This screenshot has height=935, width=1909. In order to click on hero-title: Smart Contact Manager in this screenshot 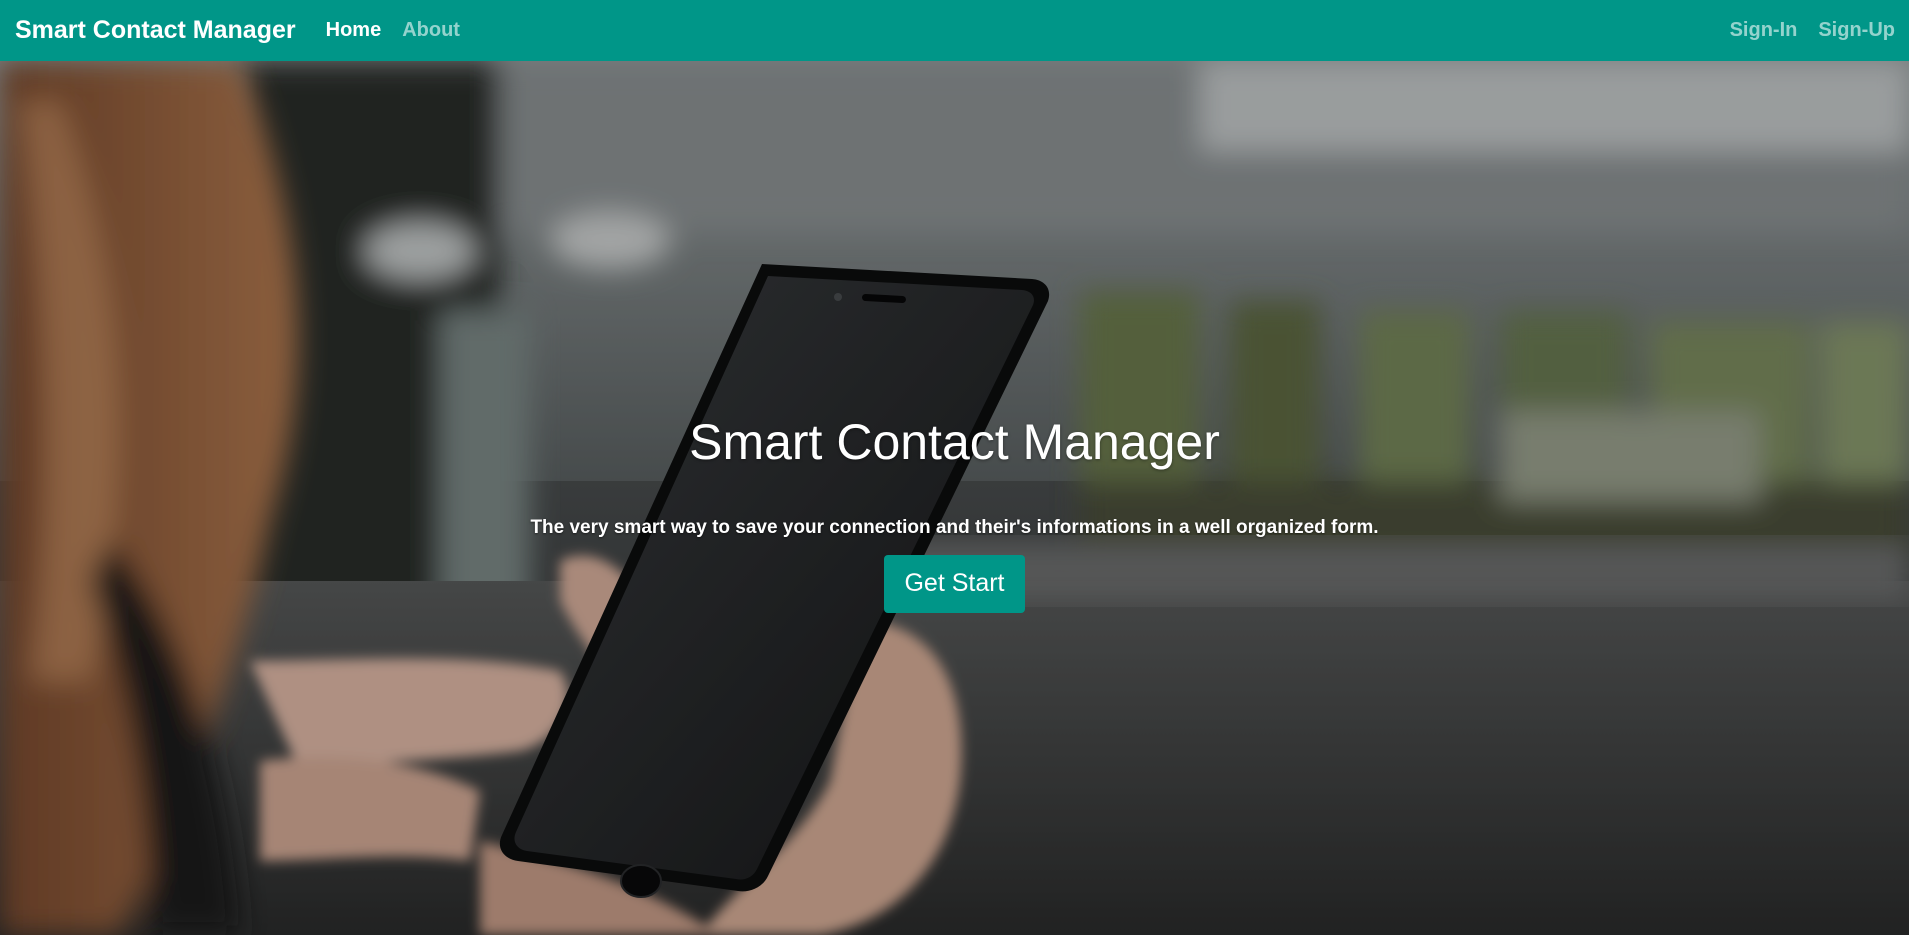, I will do `click(954, 442)`.